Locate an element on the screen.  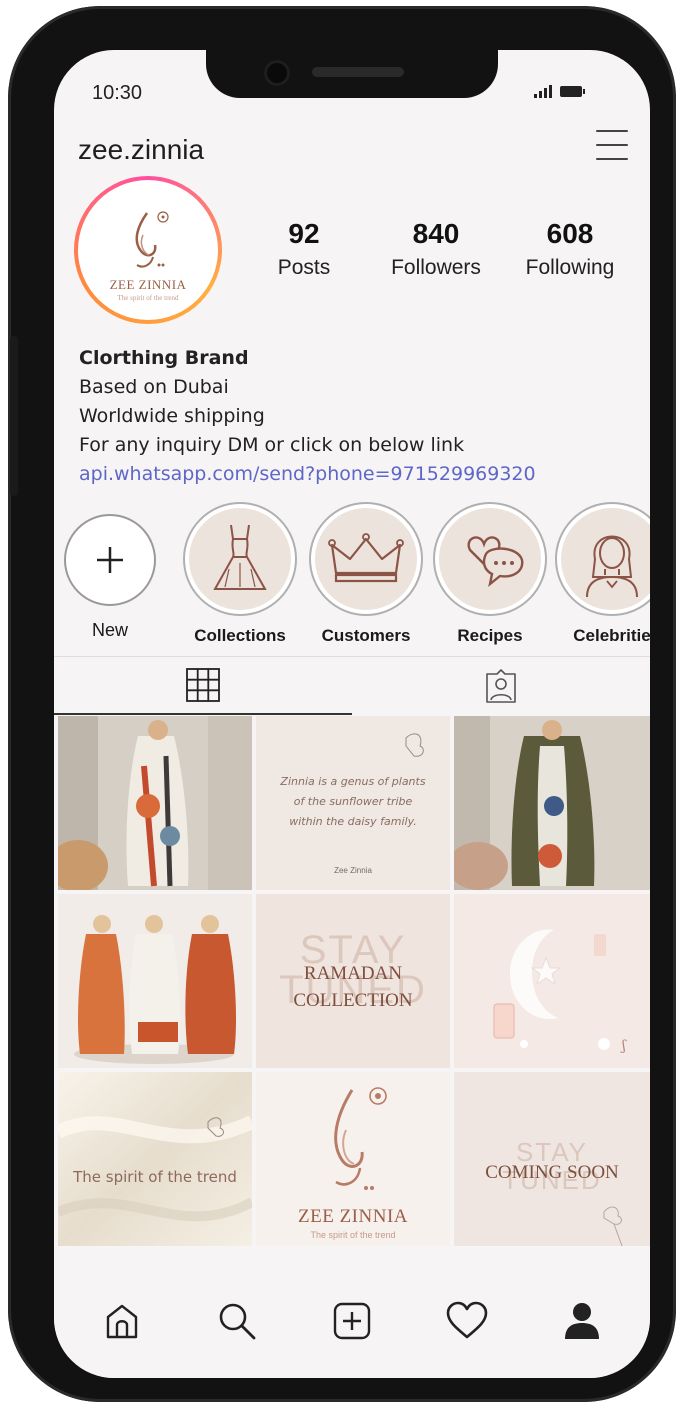
post-ramadan-collection: STAY TUNED RAMADAN COLLECTION is located at coordinates (353, 981).